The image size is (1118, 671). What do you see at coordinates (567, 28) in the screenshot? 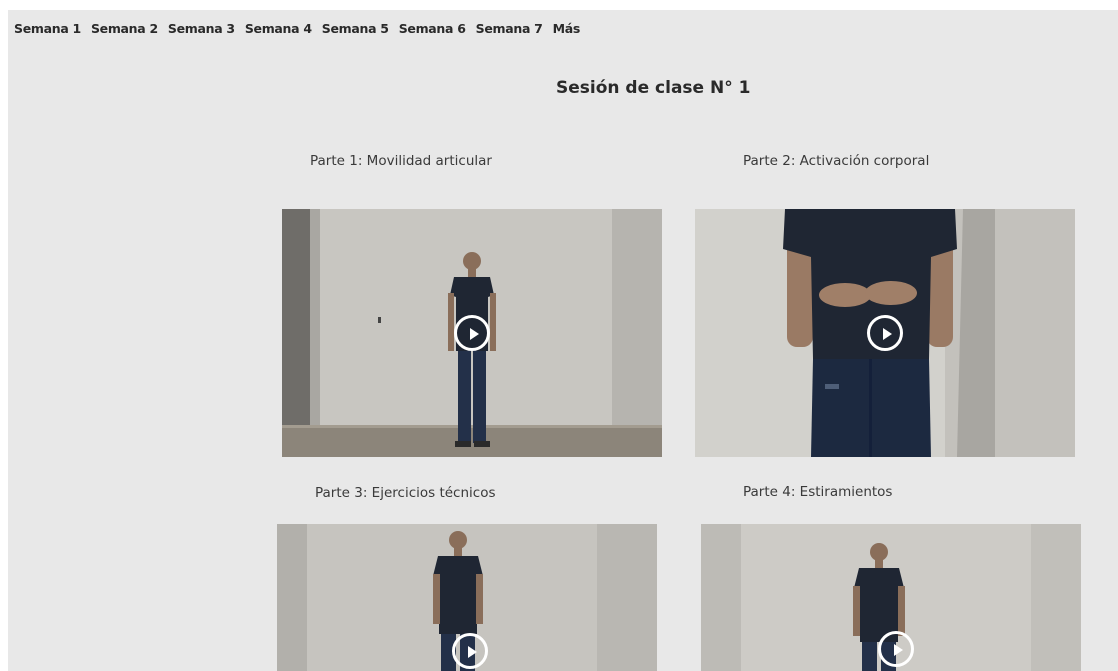
I see `nav-item-mas: Más` at bounding box center [567, 28].